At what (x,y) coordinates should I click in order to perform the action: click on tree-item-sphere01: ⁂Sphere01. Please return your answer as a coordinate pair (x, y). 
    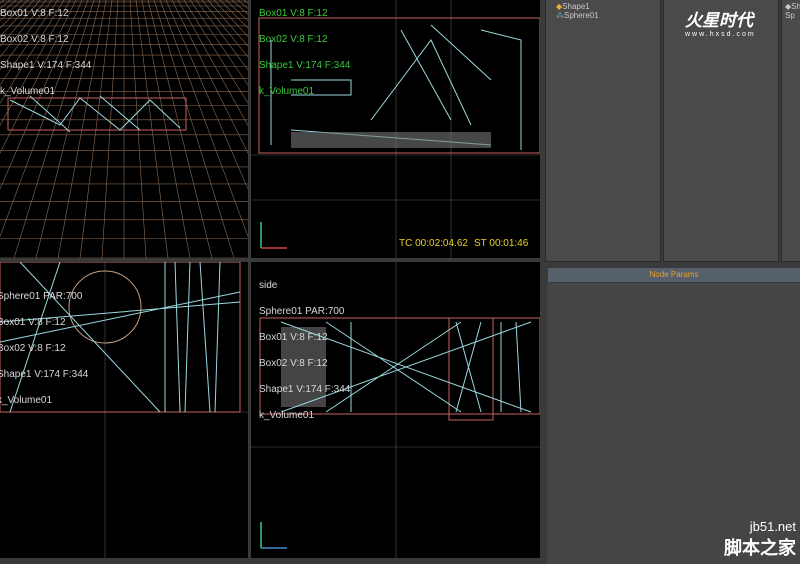
    Looking at the image, I should click on (577, 15).